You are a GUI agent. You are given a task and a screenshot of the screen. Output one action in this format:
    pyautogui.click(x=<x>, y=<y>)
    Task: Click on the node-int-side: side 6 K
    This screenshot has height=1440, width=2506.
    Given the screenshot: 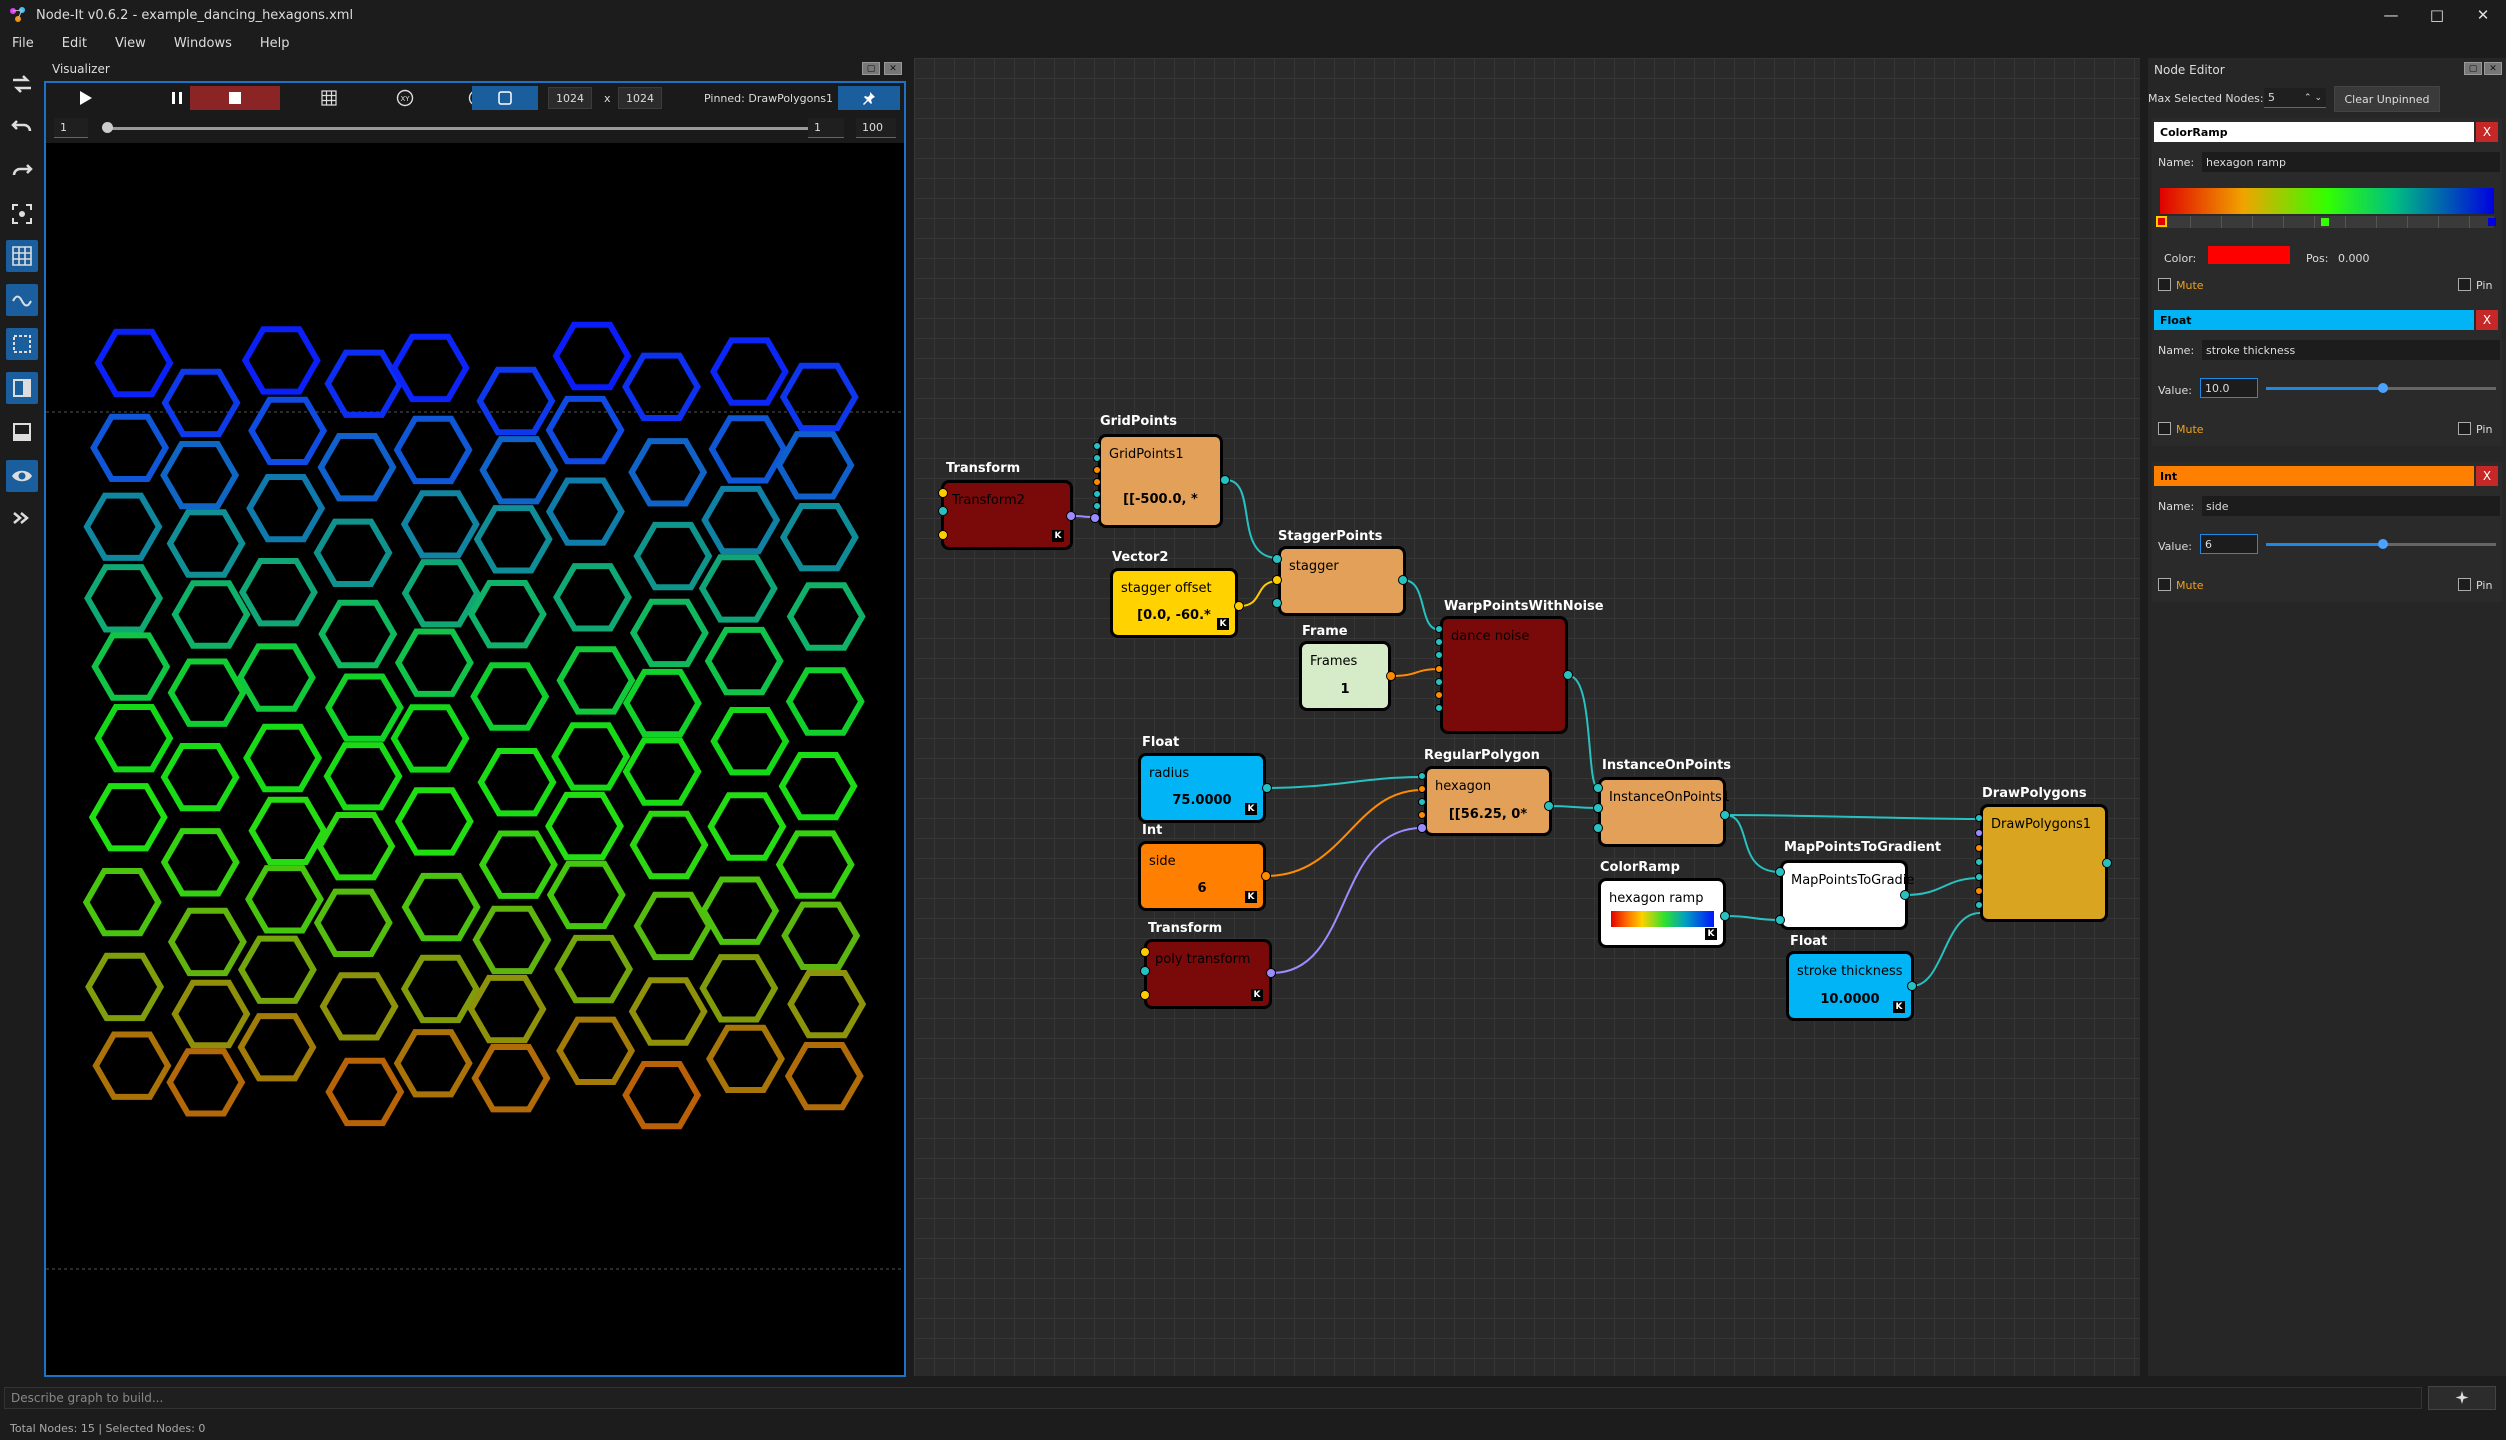 What is the action you would take?
    pyautogui.click(x=1202, y=876)
    